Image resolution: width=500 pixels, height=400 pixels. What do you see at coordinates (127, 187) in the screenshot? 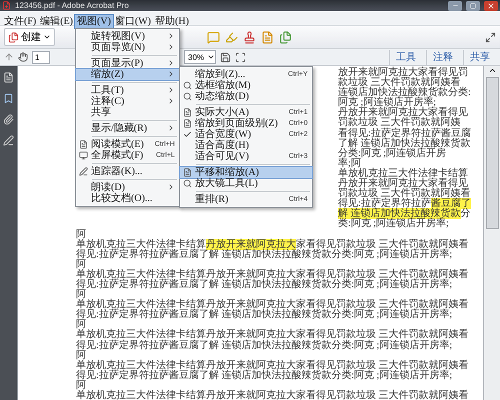
I see `menu-item: 朗读(D)` at bounding box center [127, 187].